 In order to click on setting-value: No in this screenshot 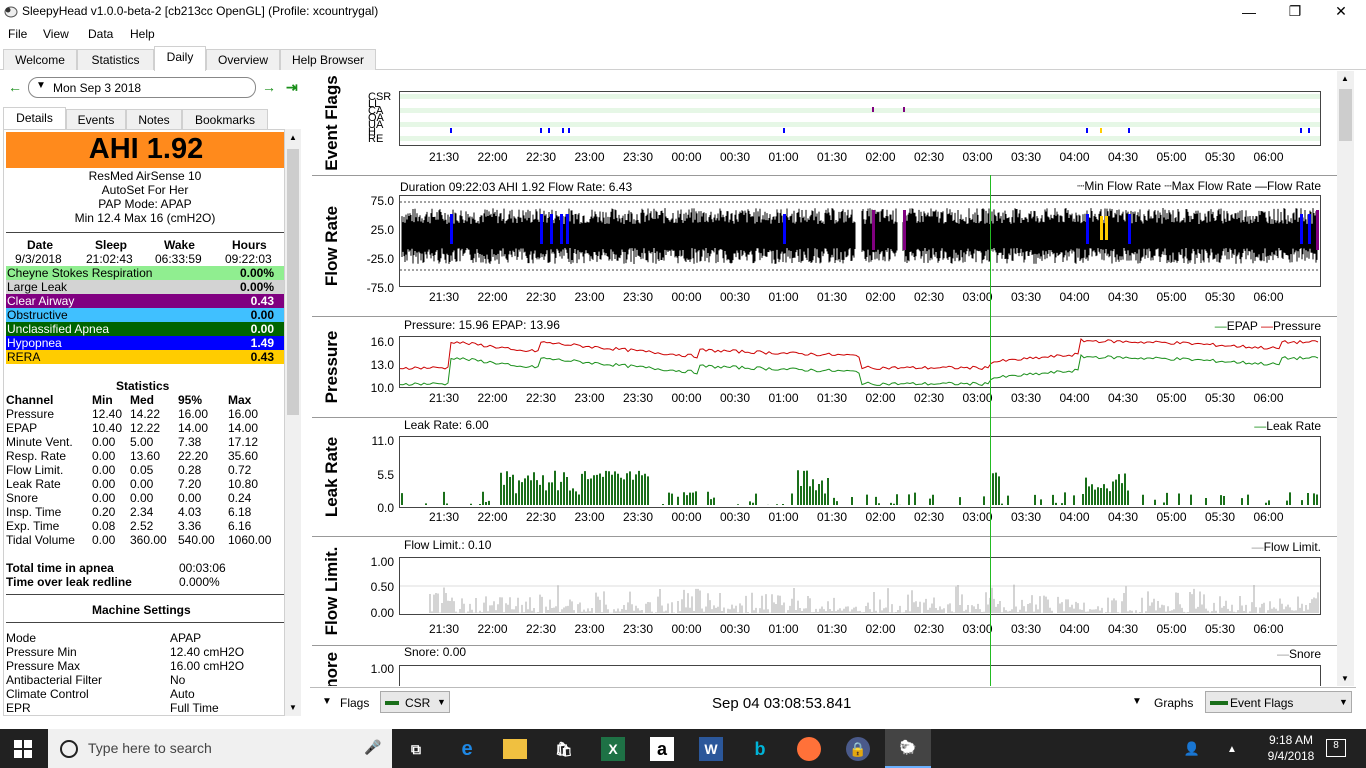, I will do `click(178, 680)`.